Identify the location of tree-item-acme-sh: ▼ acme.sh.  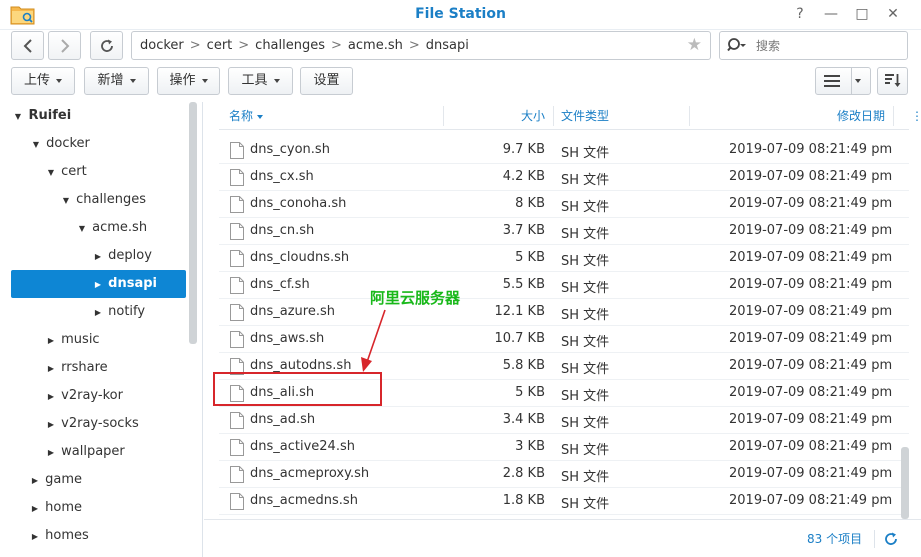
(73, 228).